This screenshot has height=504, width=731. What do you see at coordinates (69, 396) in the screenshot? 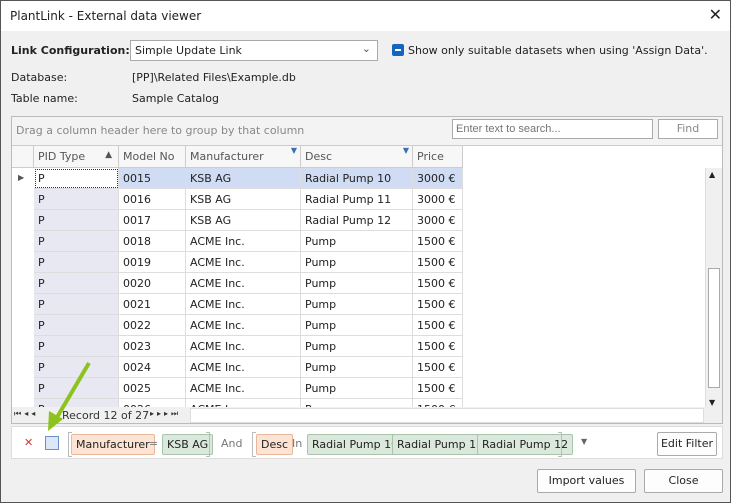
I see `green-arrow-annotation` at bounding box center [69, 396].